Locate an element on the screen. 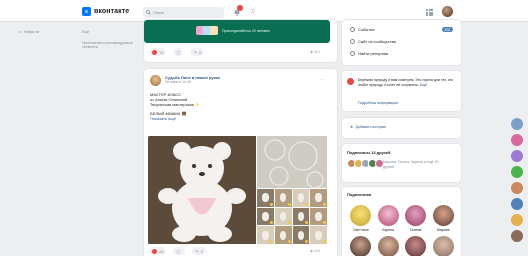 Image resolution: width=528 pixels, height=256 pixels. friends-title: Подписаны 13 друзей is located at coordinates (368, 152).